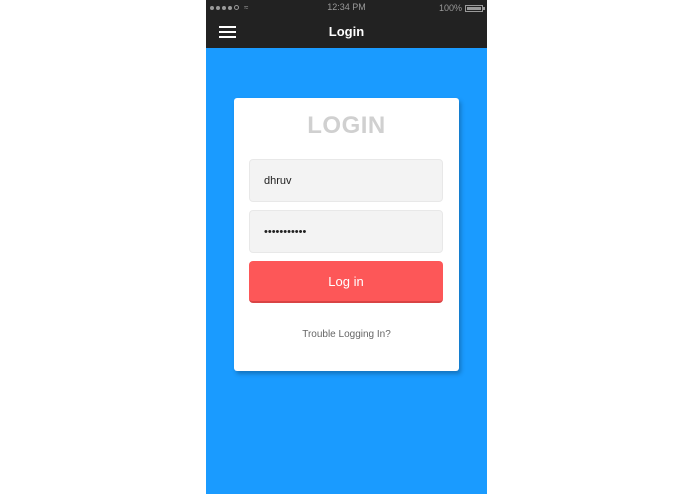 This screenshot has height=494, width=695. Describe the element at coordinates (346, 125) in the screenshot. I see `login-heading: LOGIN` at that location.